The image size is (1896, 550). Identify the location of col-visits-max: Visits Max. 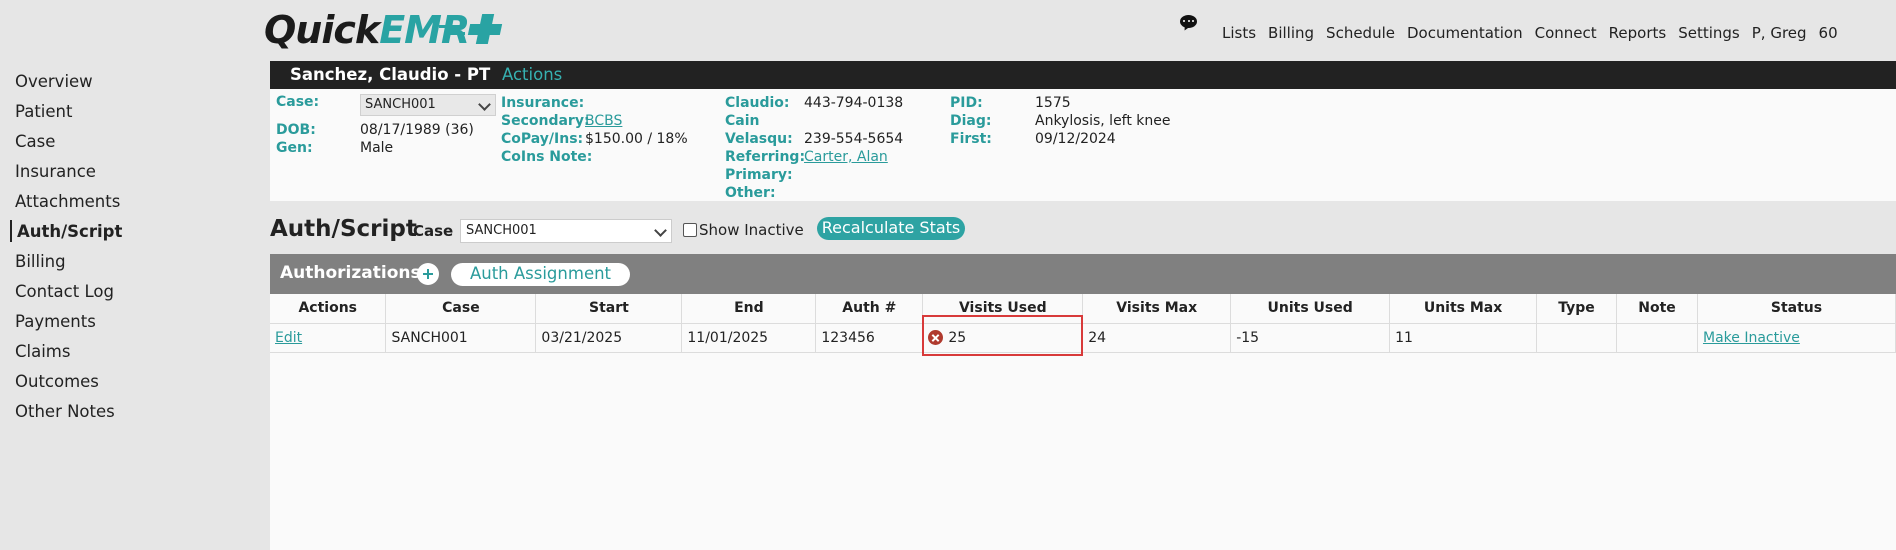
(1157, 309).